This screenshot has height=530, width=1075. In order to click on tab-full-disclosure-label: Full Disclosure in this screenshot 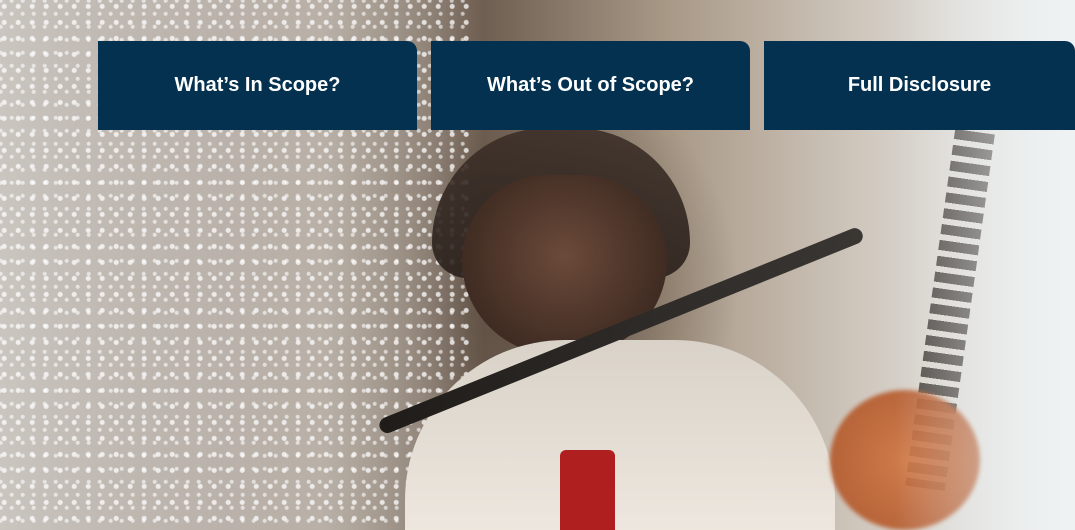, I will do `click(919, 85)`.